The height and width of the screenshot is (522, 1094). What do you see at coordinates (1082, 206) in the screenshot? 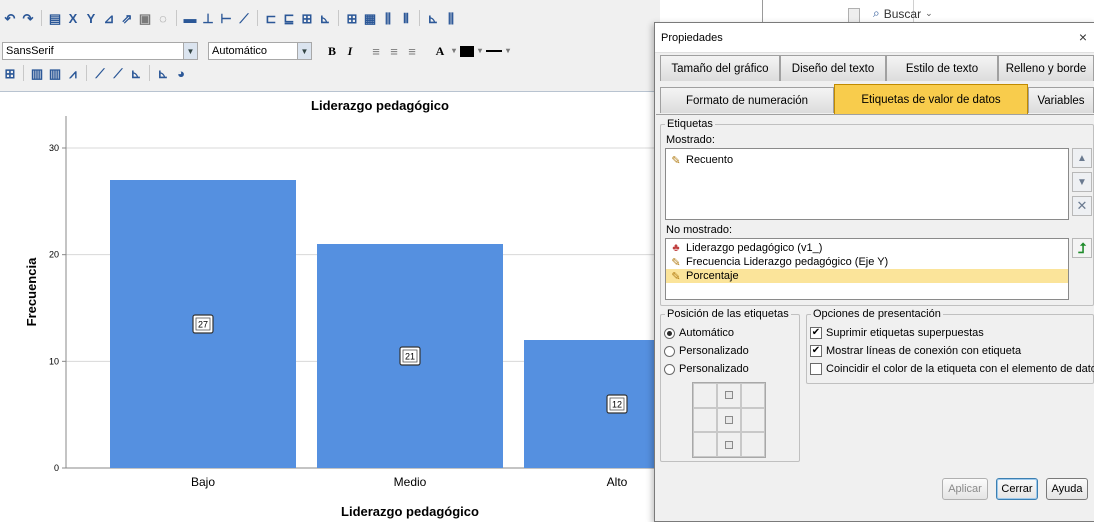
I see `remove-button: ✕` at bounding box center [1082, 206].